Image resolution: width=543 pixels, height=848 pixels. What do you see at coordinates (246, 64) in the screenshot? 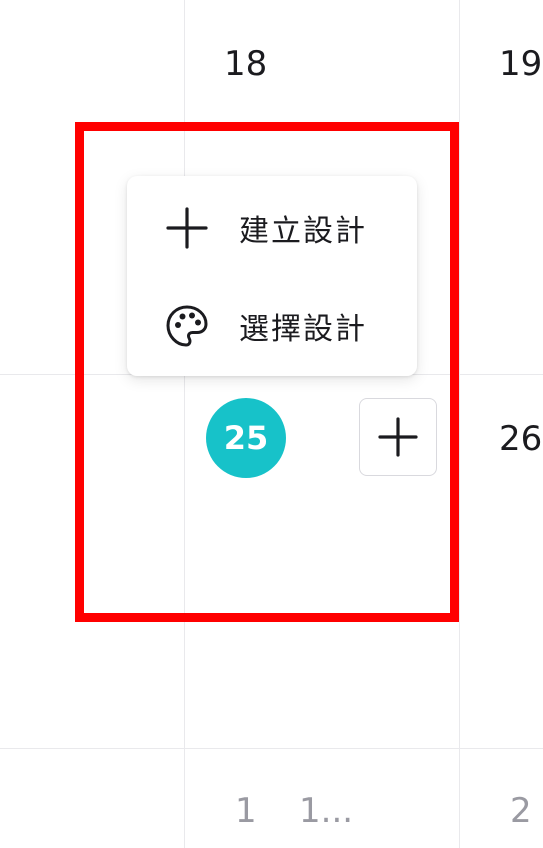
I see `day-number-18: 18` at bounding box center [246, 64].